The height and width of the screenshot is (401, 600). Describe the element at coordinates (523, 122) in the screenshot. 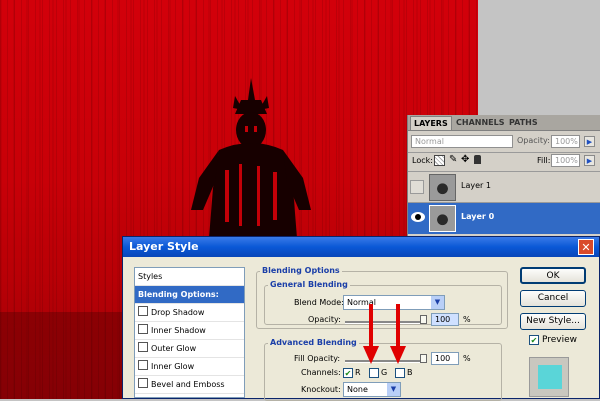

I see `tab-paths: PATHS` at that location.